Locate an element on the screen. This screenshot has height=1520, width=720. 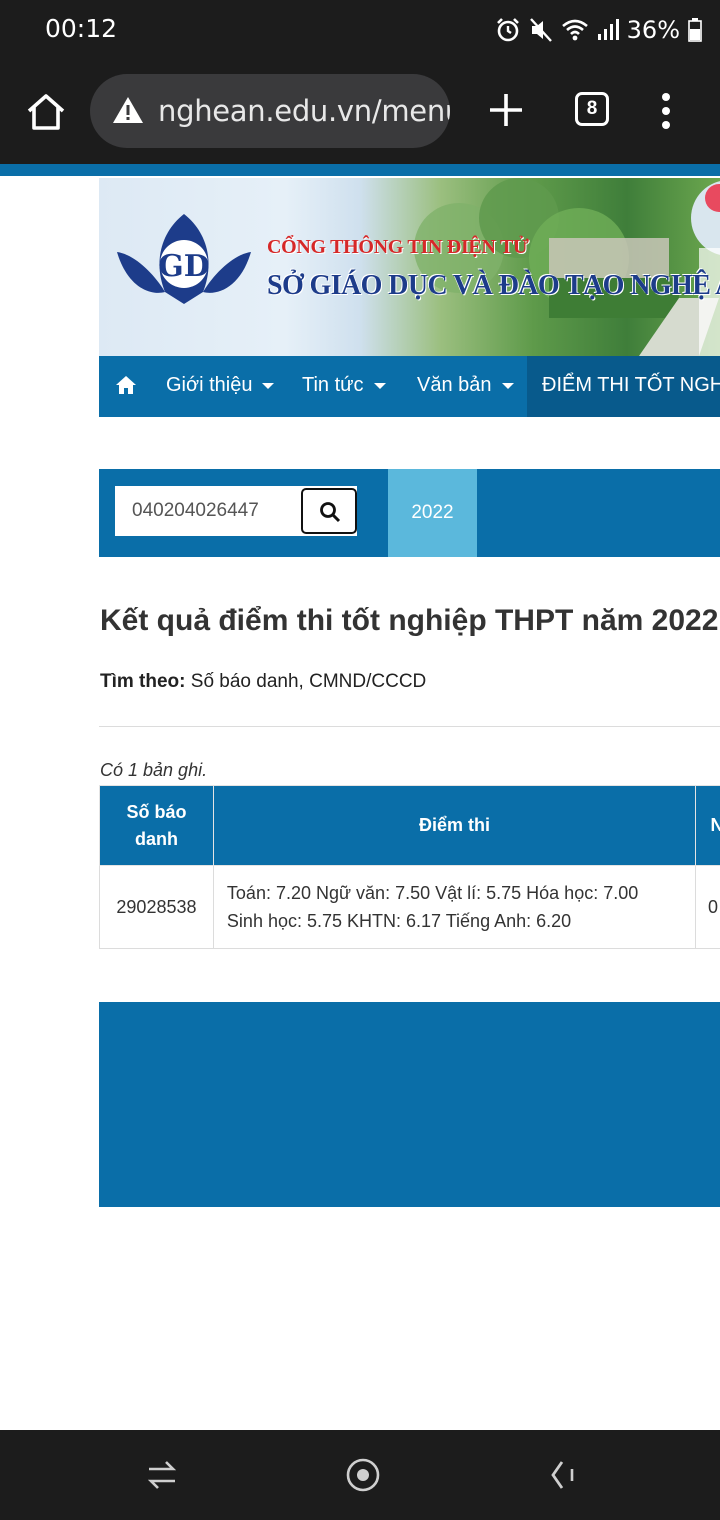
cell-extra: 0 is located at coordinates (707, 907).